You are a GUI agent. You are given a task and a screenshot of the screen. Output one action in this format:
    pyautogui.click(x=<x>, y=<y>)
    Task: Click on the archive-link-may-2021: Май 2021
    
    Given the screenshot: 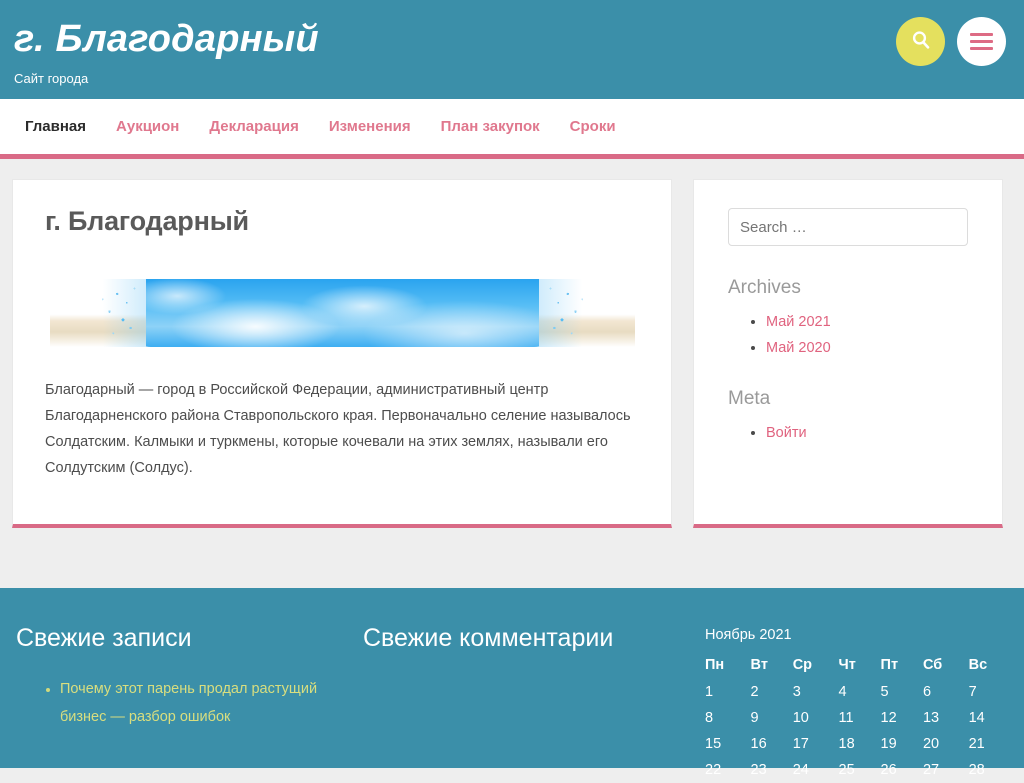 What is the action you would take?
    pyautogui.click(x=798, y=322)
    